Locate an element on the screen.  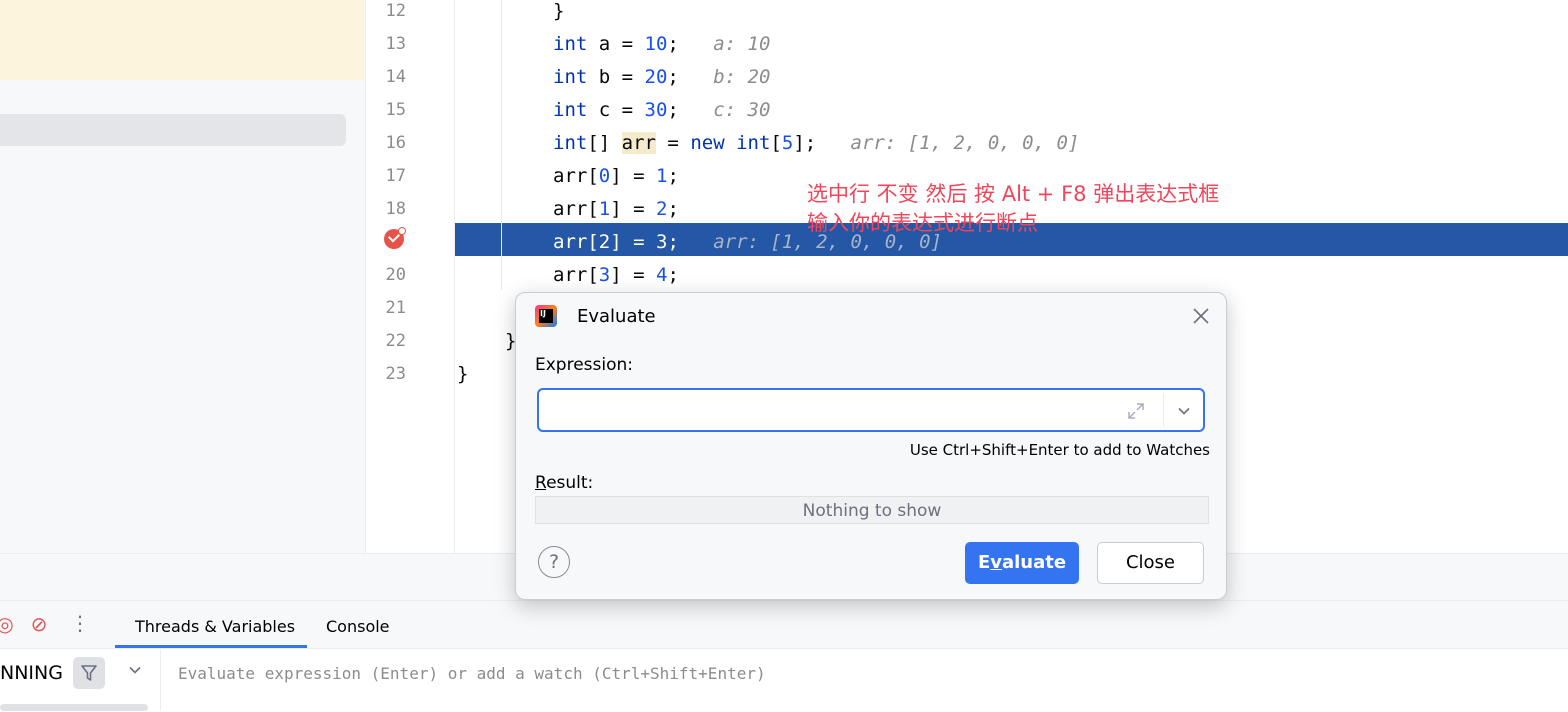
panel-selected-row is located at coordinates (173, 130).